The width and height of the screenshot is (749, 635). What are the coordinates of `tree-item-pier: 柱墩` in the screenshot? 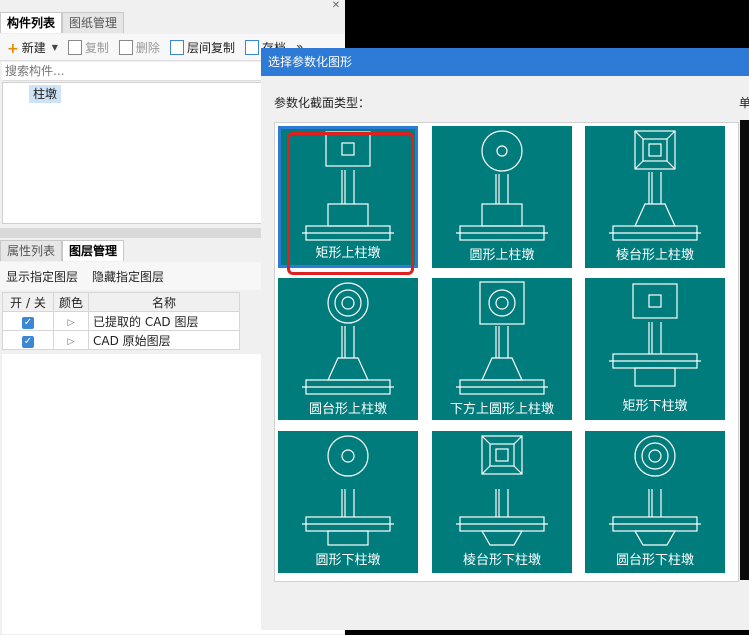 It's located at (45, 94).